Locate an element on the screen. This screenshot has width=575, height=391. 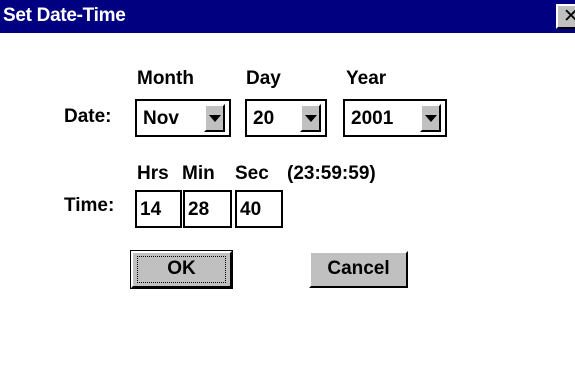
close-button: ✕ is located at coordinates (565, 16).